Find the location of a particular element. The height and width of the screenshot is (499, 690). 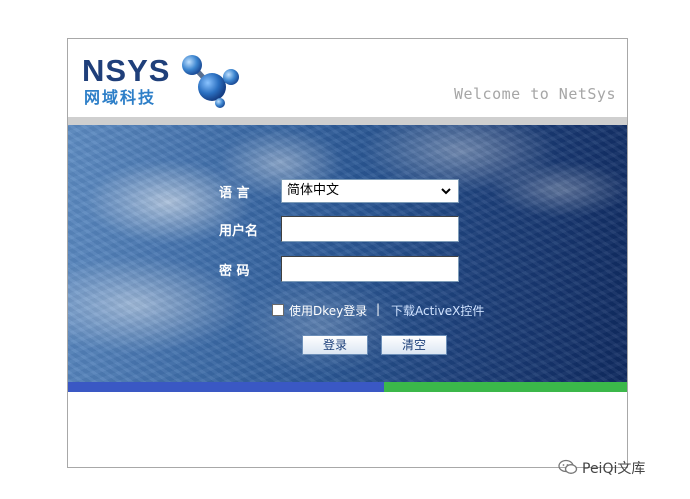

language-label: 语 言 is located at coordinates (234, 193).